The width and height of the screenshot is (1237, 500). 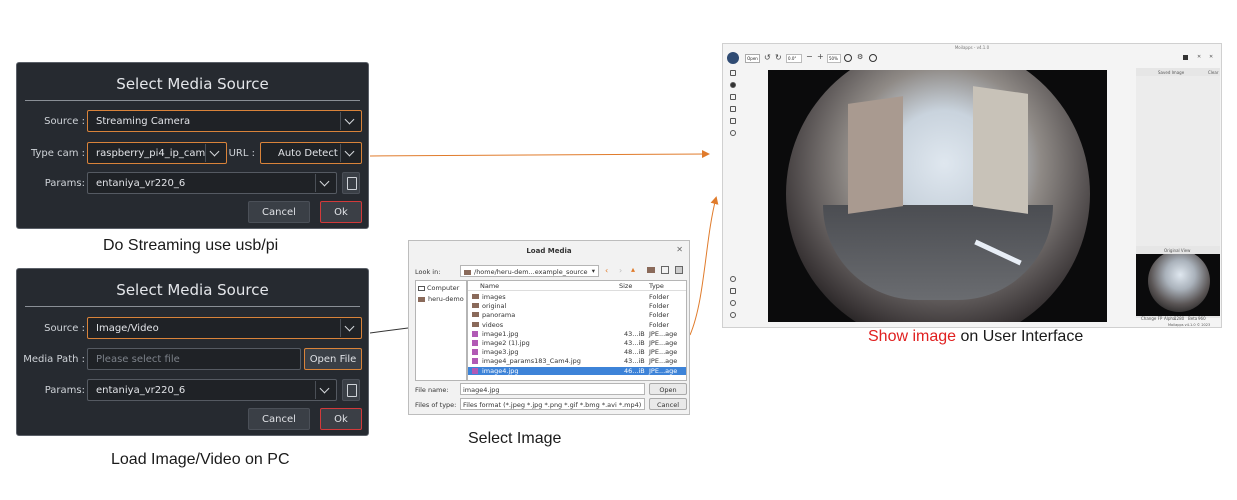 What do you see at coordinates (873, 58) in the screenshot?
I see `info-icon` at bounding box center [873, 58].